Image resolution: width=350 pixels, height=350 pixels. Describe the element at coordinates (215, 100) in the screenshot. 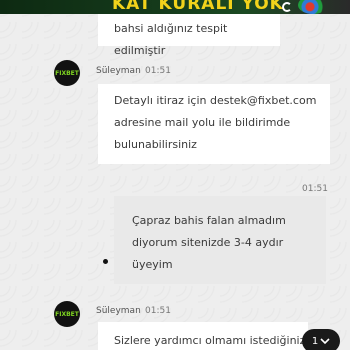

I see `message-line: Detaylı itiraz için destek@fixbet.com` at that location.